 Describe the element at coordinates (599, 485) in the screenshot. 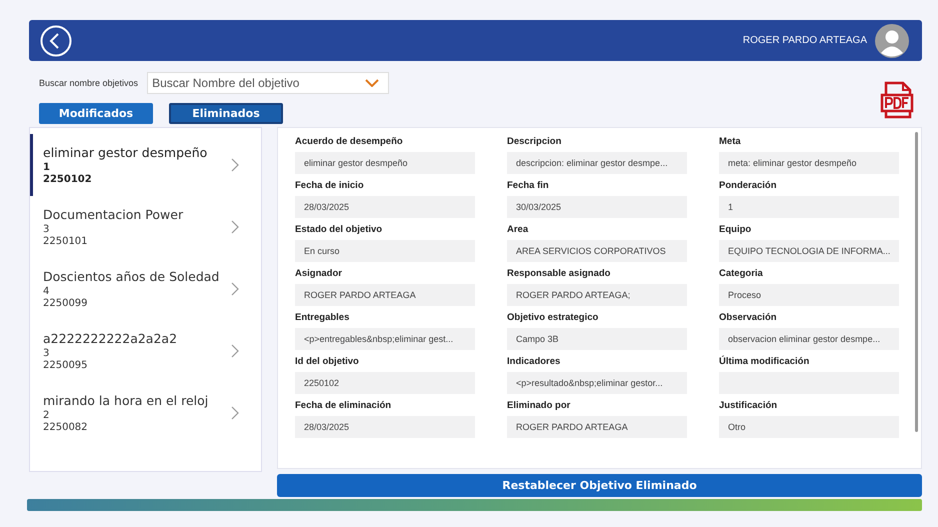

I see `restore-button: Restablecer Objetivo Eliminado` at that location.